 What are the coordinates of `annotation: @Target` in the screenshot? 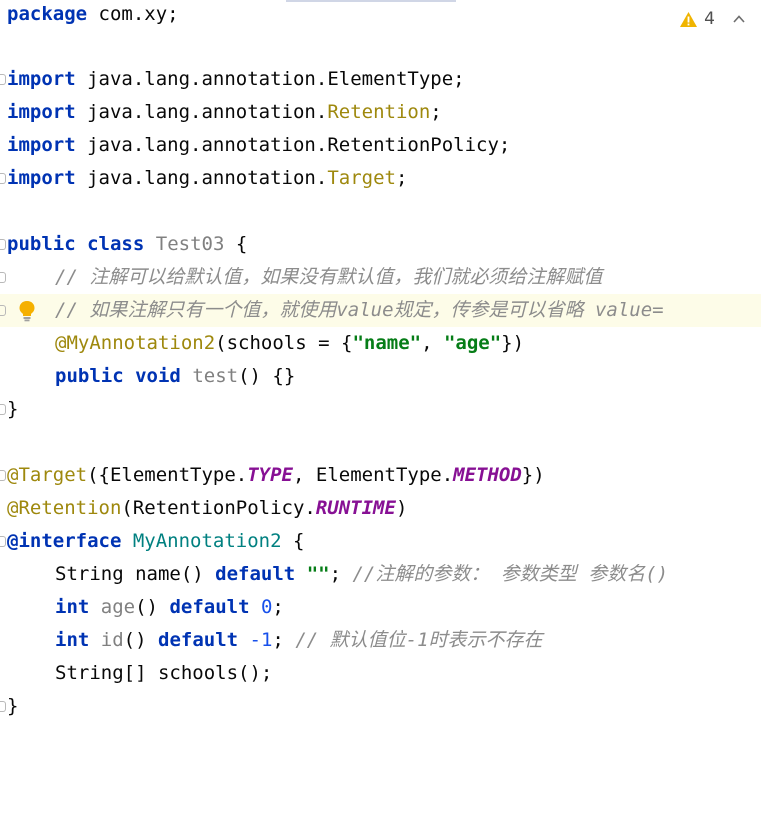 It's located at (47, 475).